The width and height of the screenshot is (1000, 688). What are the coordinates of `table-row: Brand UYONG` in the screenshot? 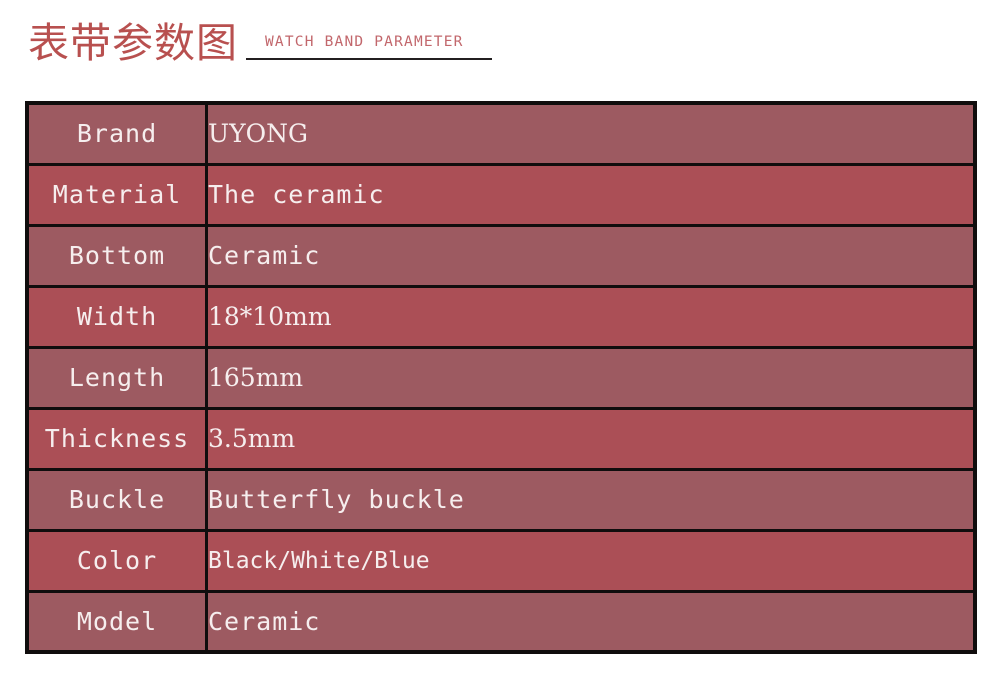 It's located at (501, 133).